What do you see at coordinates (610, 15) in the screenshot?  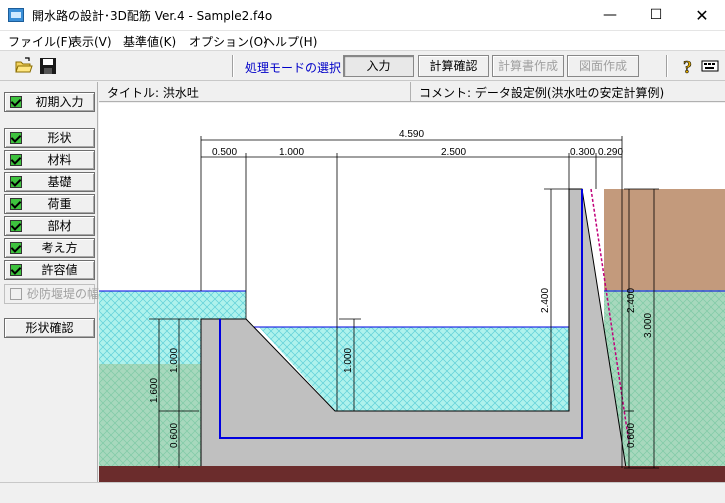 I see `minimize-button: —` at bounding box center [610, 15].